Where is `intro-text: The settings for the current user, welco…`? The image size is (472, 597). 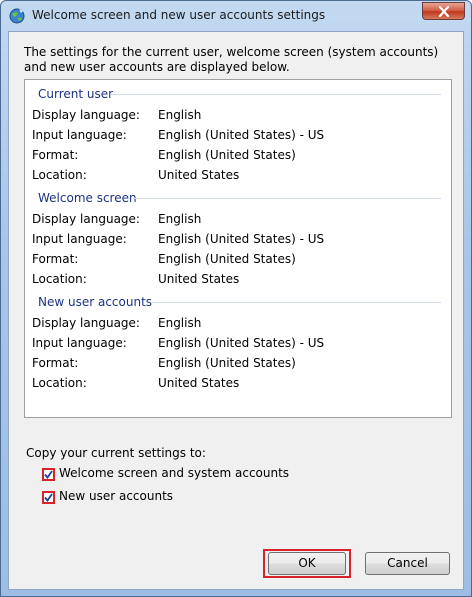
intro-text: The settings for the current user, welco… is located at coordinates (231, 59).